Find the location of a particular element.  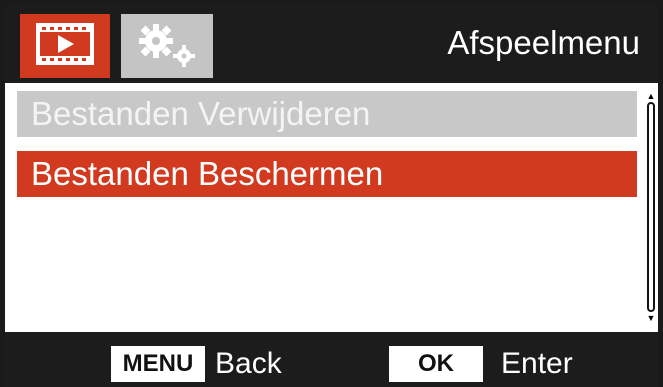

footer-bar: MENU Back OK Enter is located at coordinates (331, 359).